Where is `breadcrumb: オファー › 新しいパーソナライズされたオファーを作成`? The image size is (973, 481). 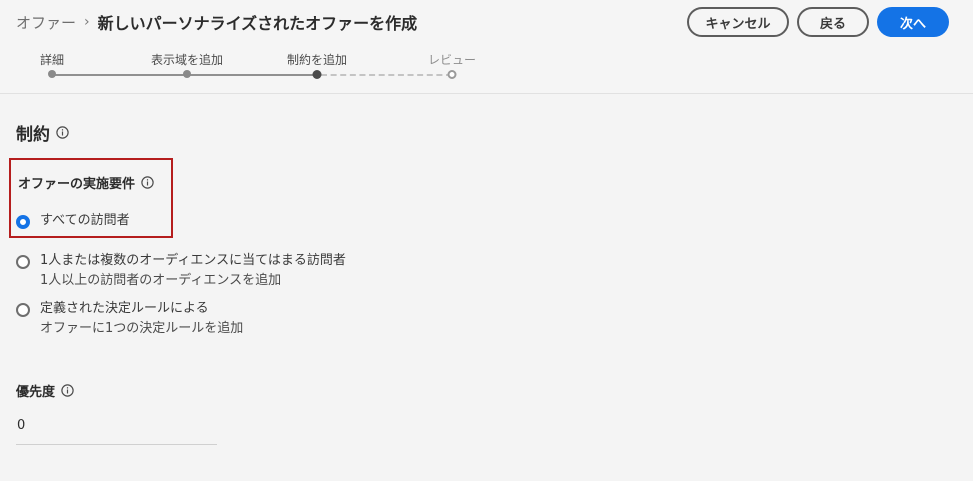 breadcrumb: オファー › 新しいパーソナライズされたオファーを作成 is located at coordinates (216, 22).